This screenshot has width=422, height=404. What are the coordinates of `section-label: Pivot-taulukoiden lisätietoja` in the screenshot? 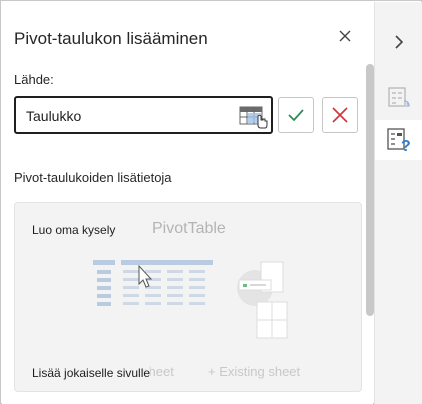 It's located at (93, 177).